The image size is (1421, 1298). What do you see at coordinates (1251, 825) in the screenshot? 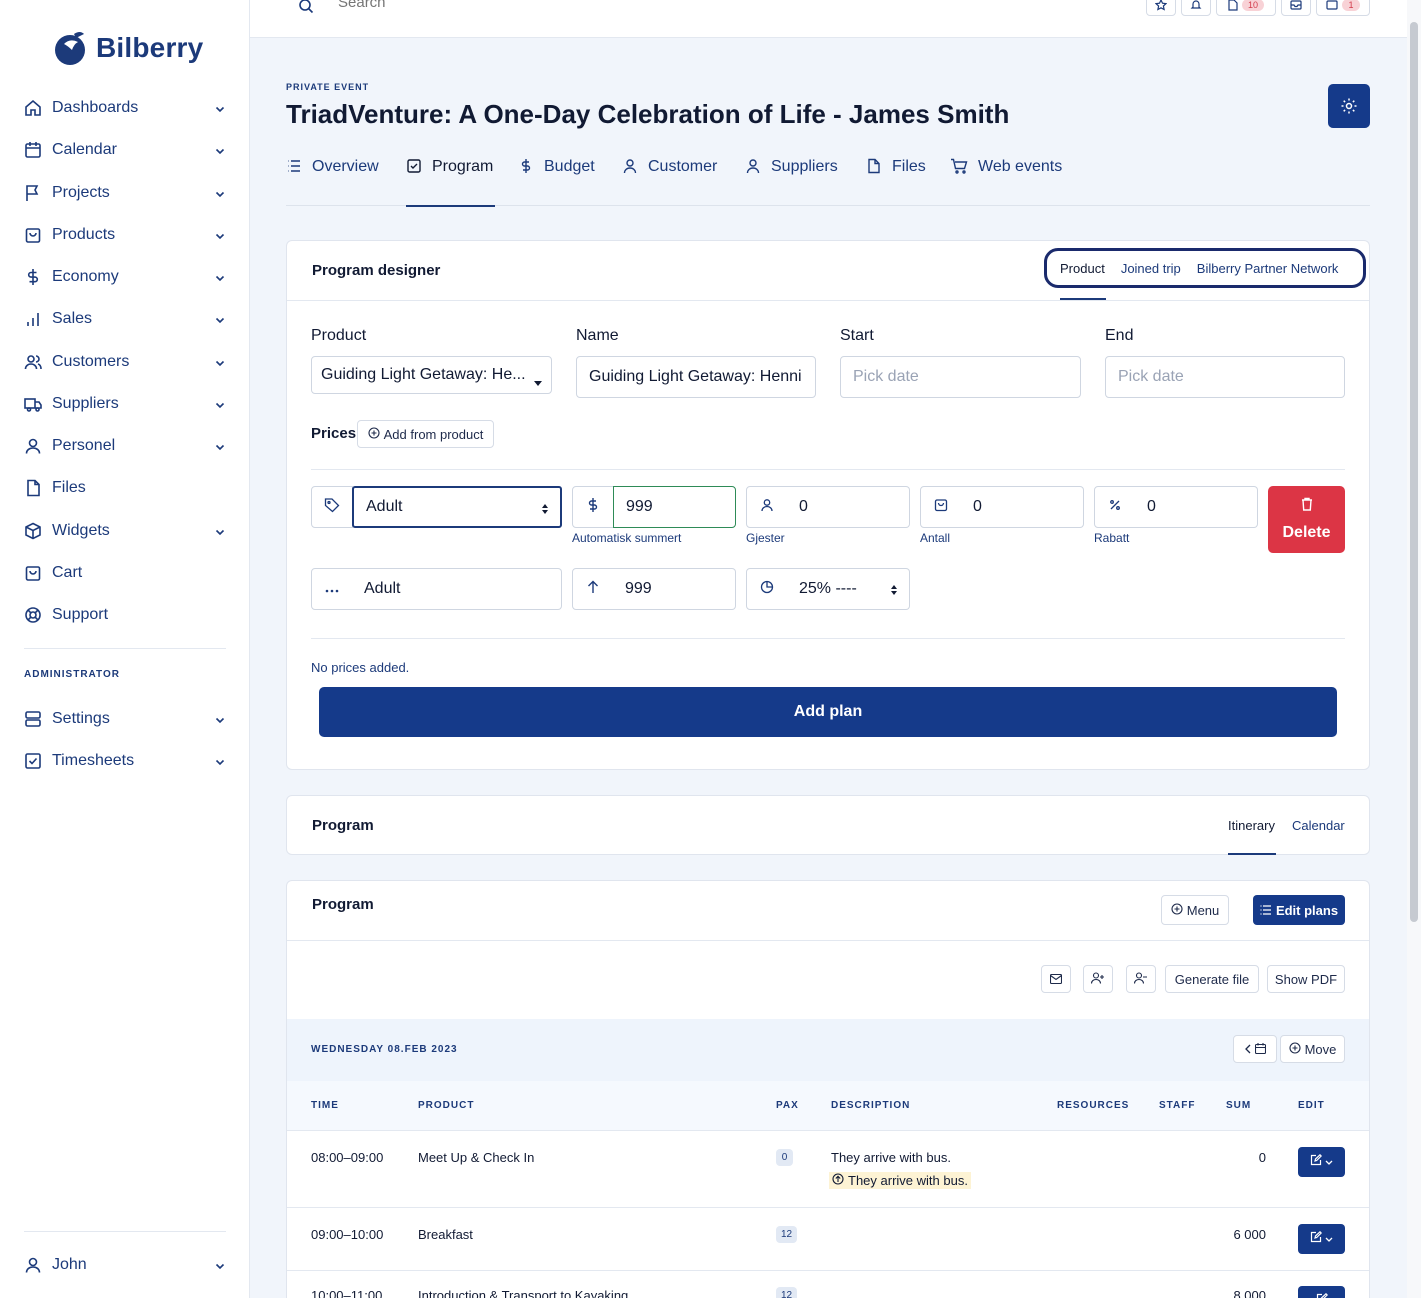
I see `tab-itinerary: Itinerary` at bounding box center [1251, 825].